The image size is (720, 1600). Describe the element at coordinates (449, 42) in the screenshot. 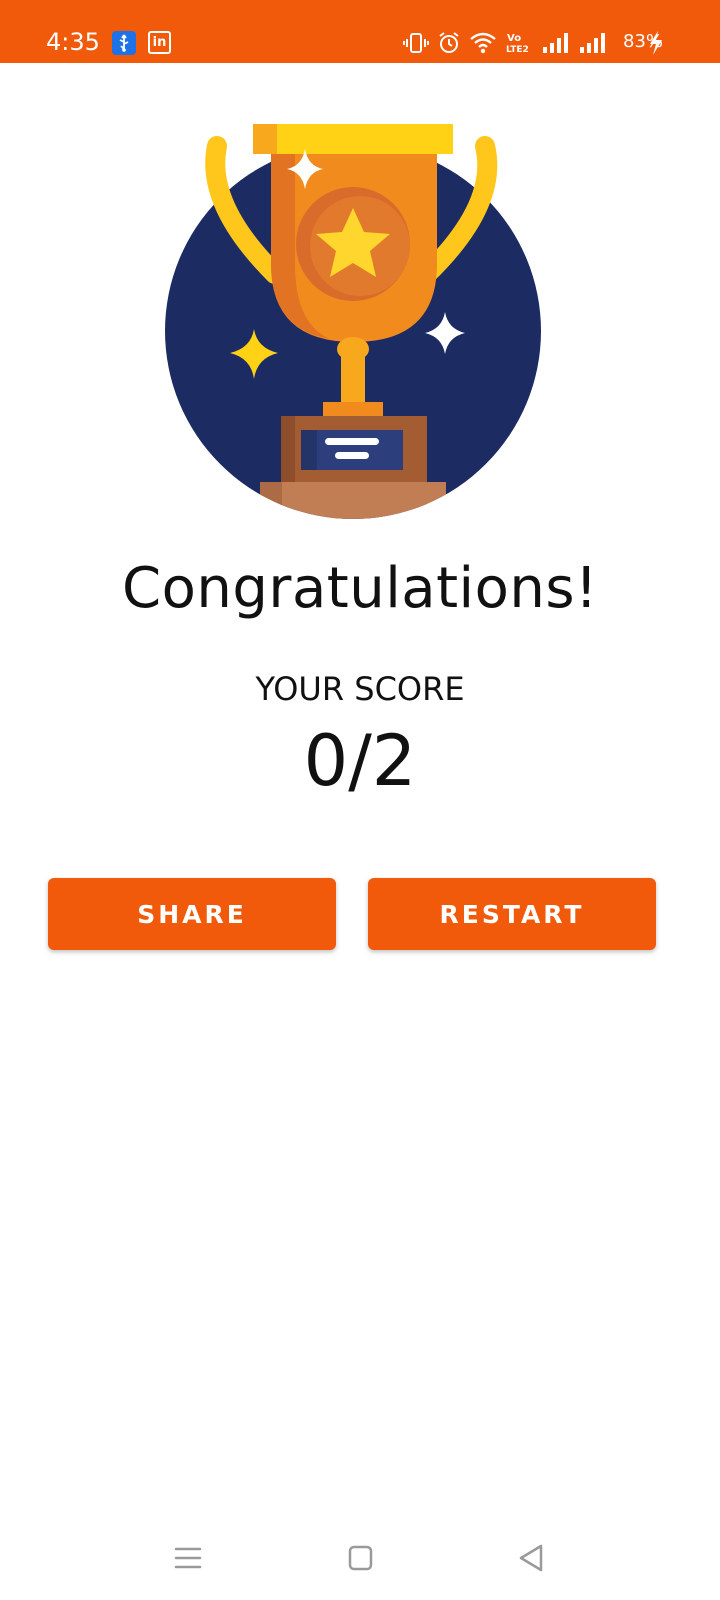

I see `alarm-icon` at that location.